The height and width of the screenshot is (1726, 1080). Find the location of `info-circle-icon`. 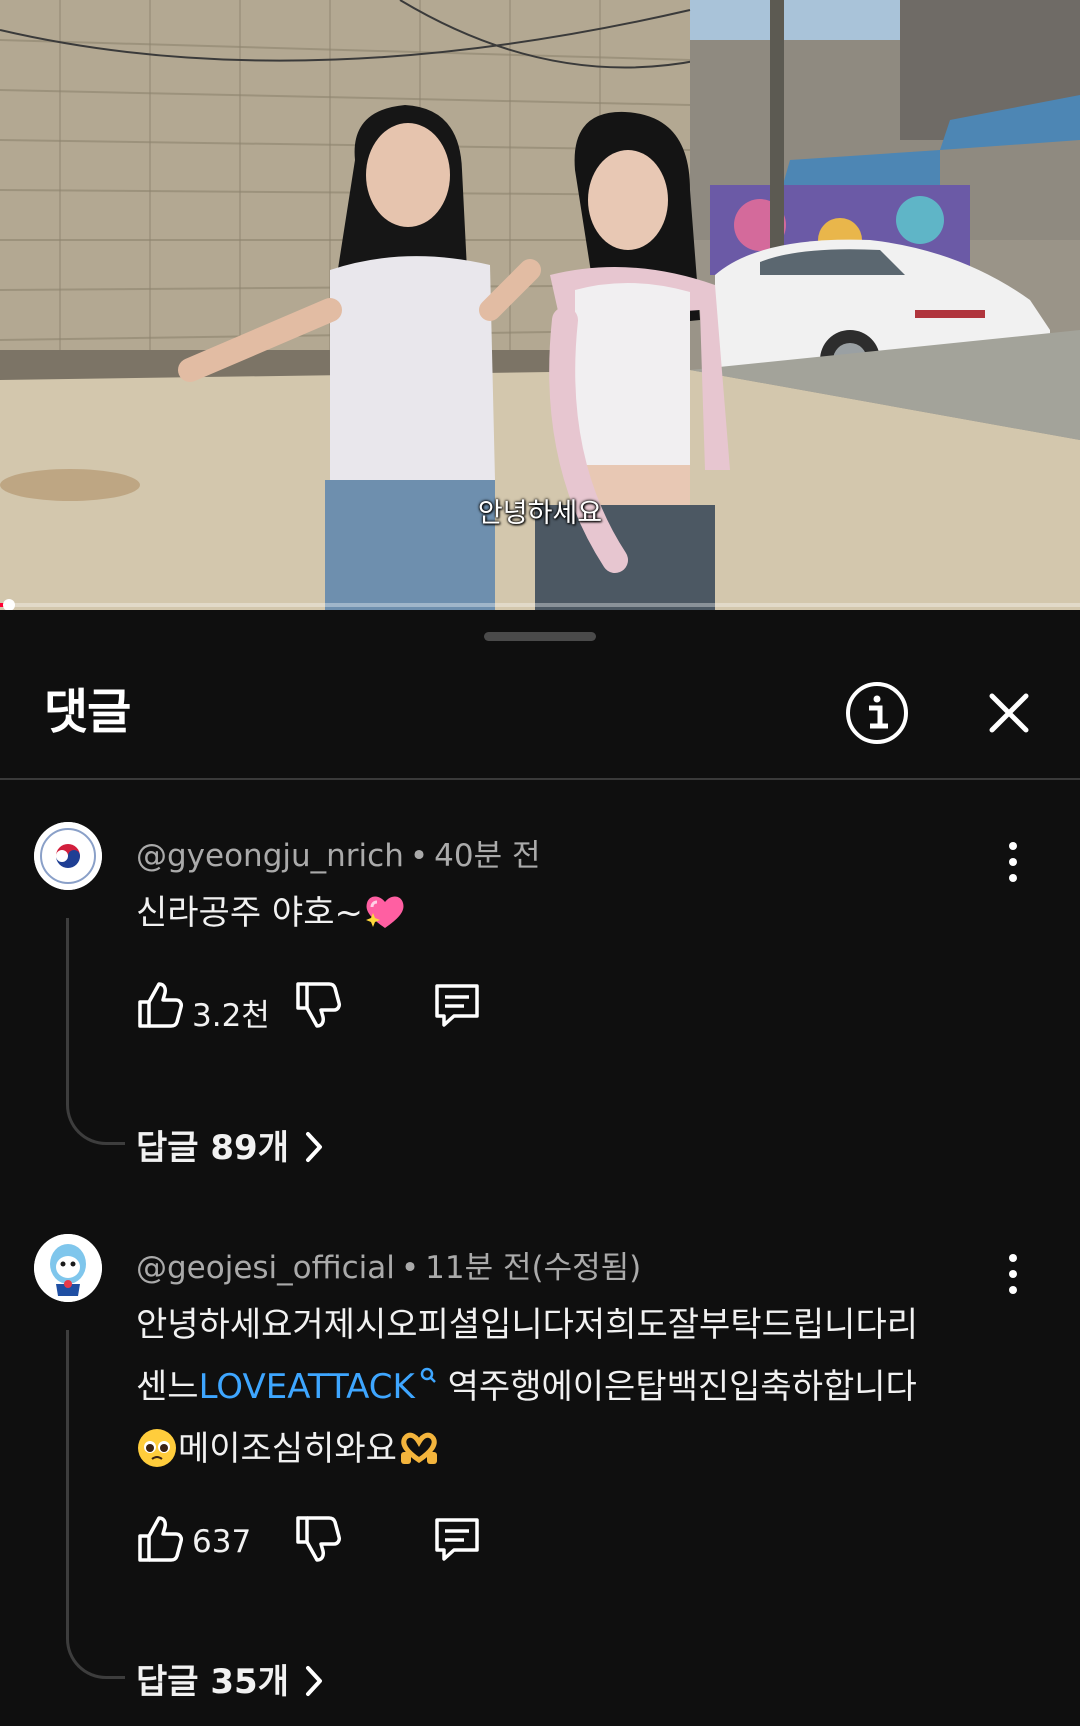

info-circle-icon is located at coordinates (877, 713).